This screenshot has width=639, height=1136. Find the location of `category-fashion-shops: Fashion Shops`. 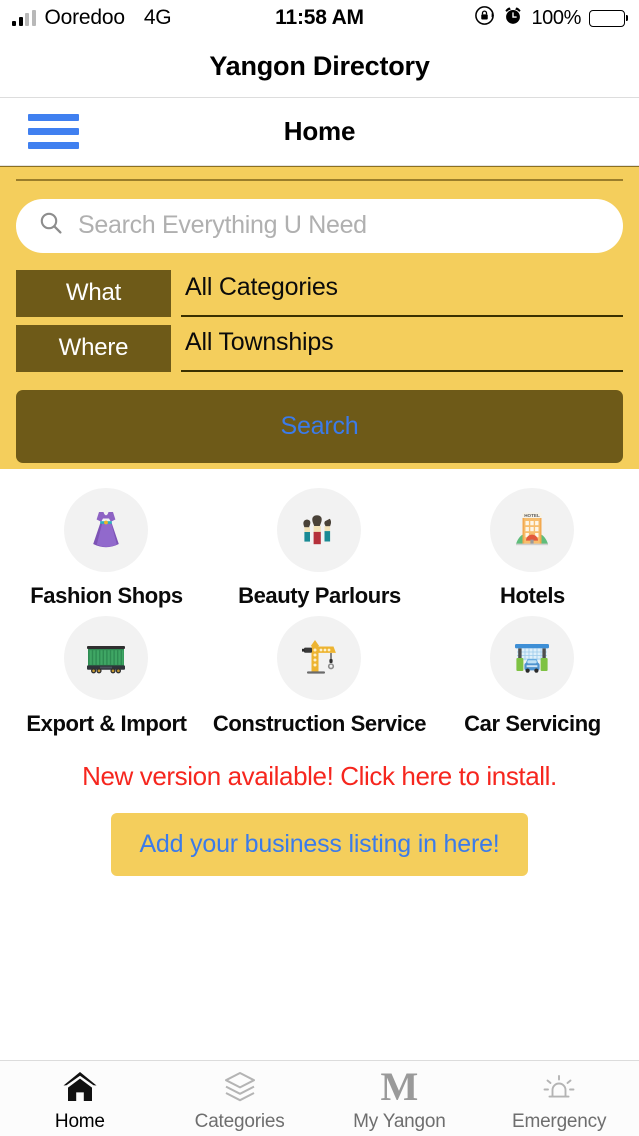

category-fashion-shops: Fashion Shops is located at coordinates (106, 545).